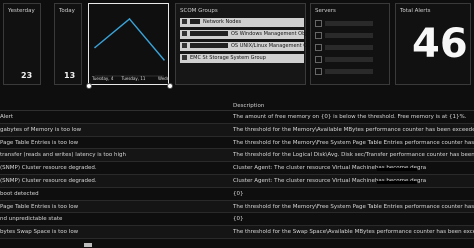 This screenshot has height=248, width=474. Describe the element at coordinates (325, 11) in the screenshot. I see `servers-label: Servers` at that location.